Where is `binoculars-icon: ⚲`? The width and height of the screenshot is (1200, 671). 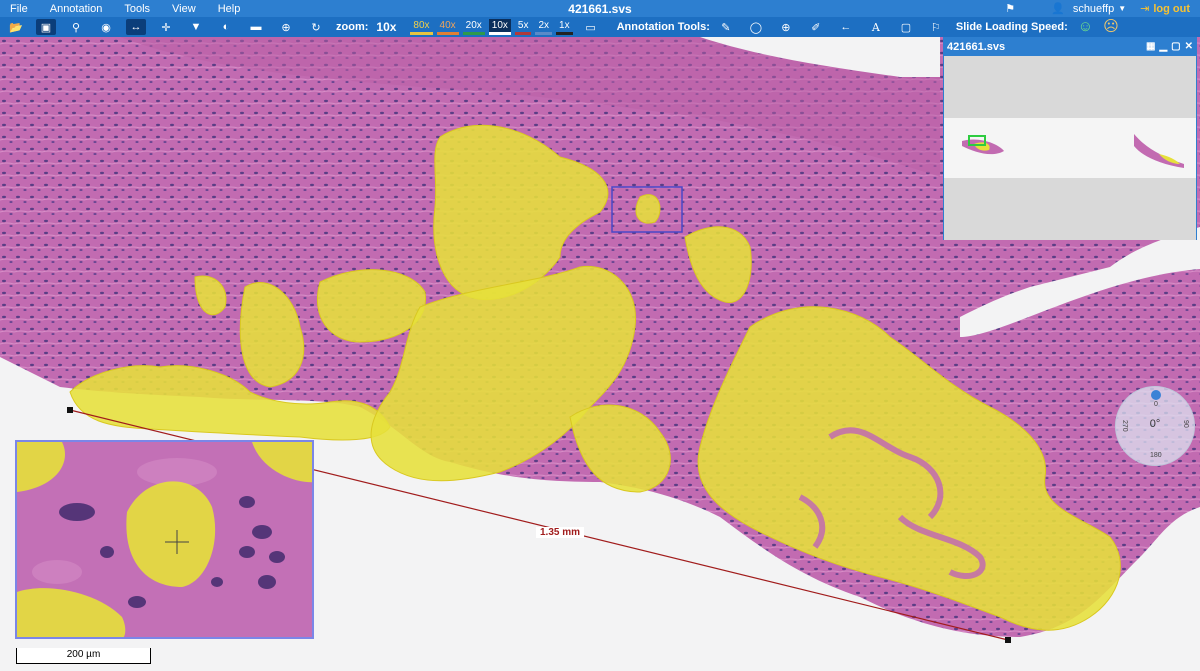
binoculars-icon: ⚲ is located at coordinates (76, 27).